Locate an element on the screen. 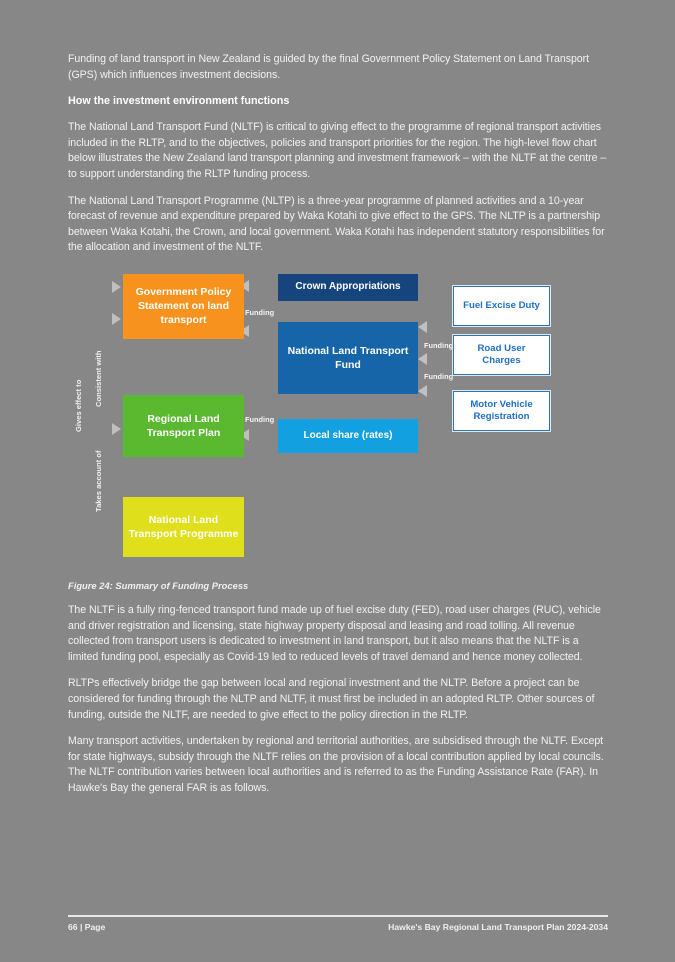 The height and width of the screenshot is (962, 675). connector-gives-effect-vertical is located at coordinates (69, 393).